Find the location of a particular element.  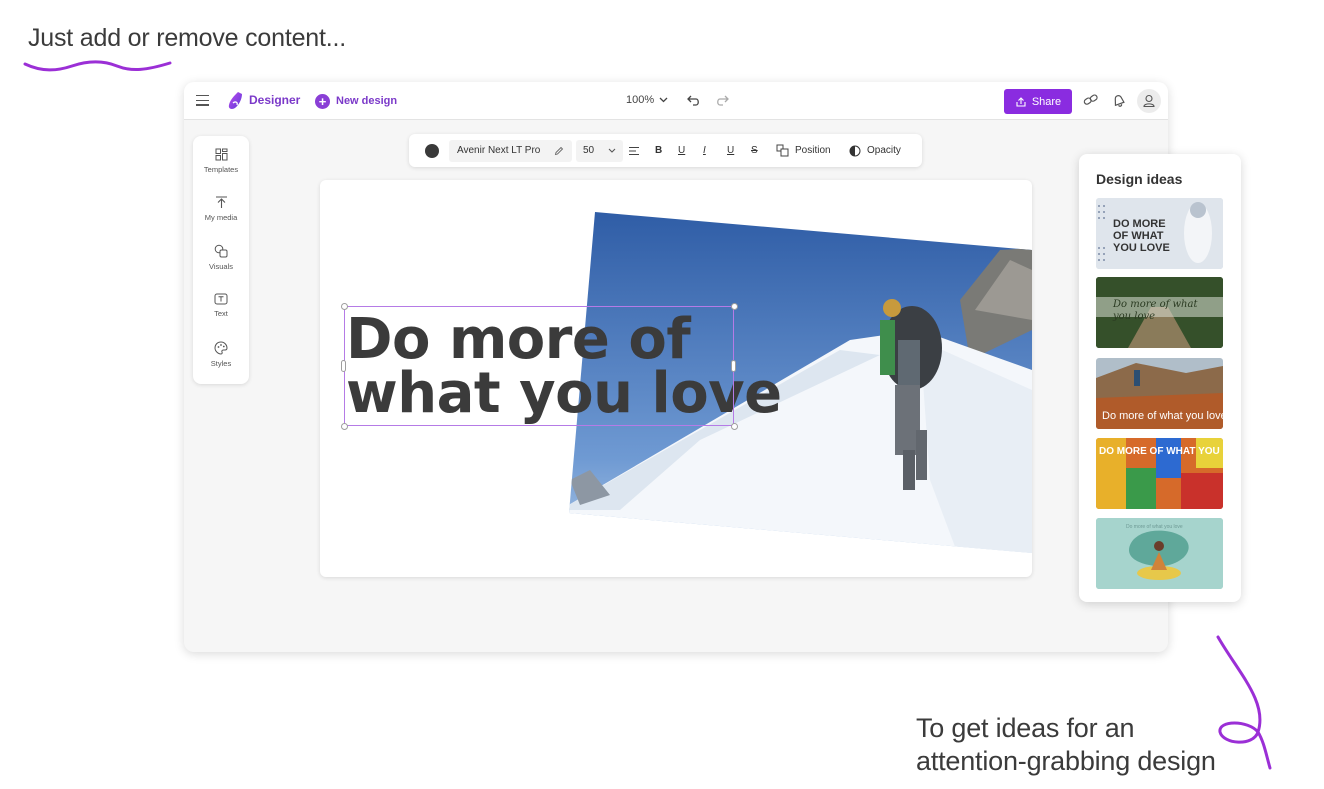

rail-item-visuals: Visuals is located at coordinates (221, 264).